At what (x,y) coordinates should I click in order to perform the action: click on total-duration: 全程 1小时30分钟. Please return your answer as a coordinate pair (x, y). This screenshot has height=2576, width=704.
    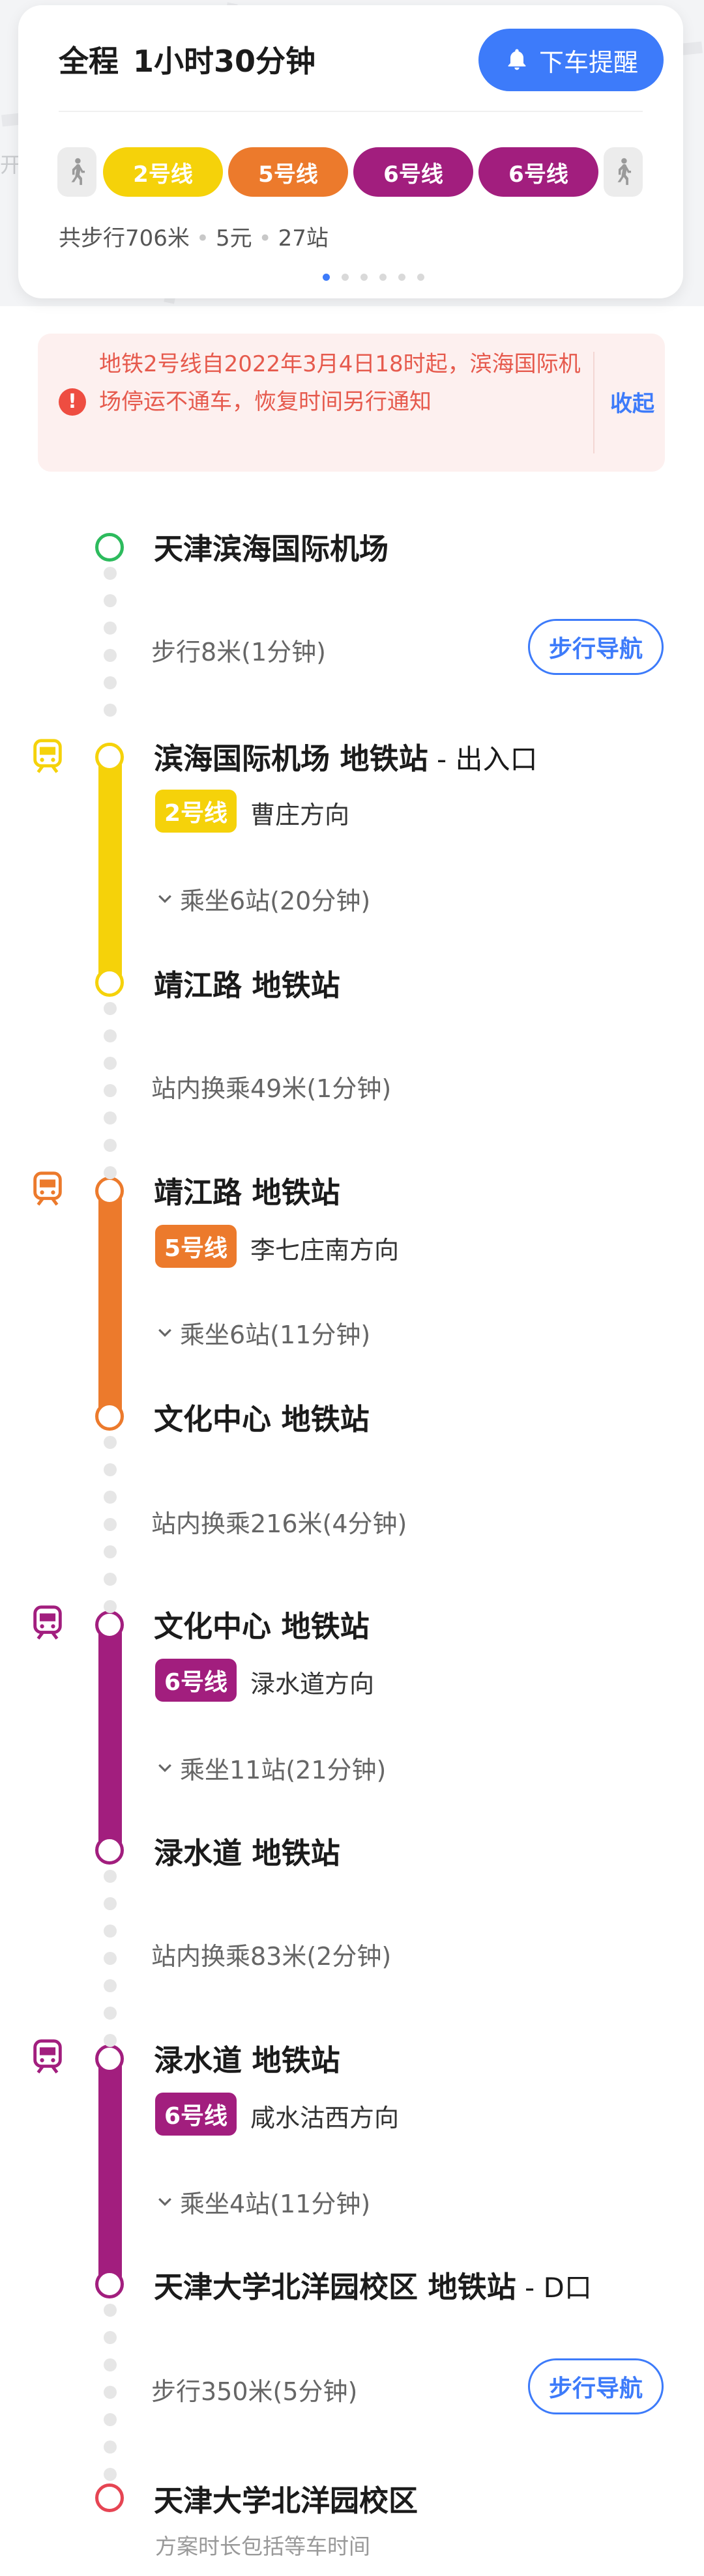
    Looking at the image, I should click on (187, 59).